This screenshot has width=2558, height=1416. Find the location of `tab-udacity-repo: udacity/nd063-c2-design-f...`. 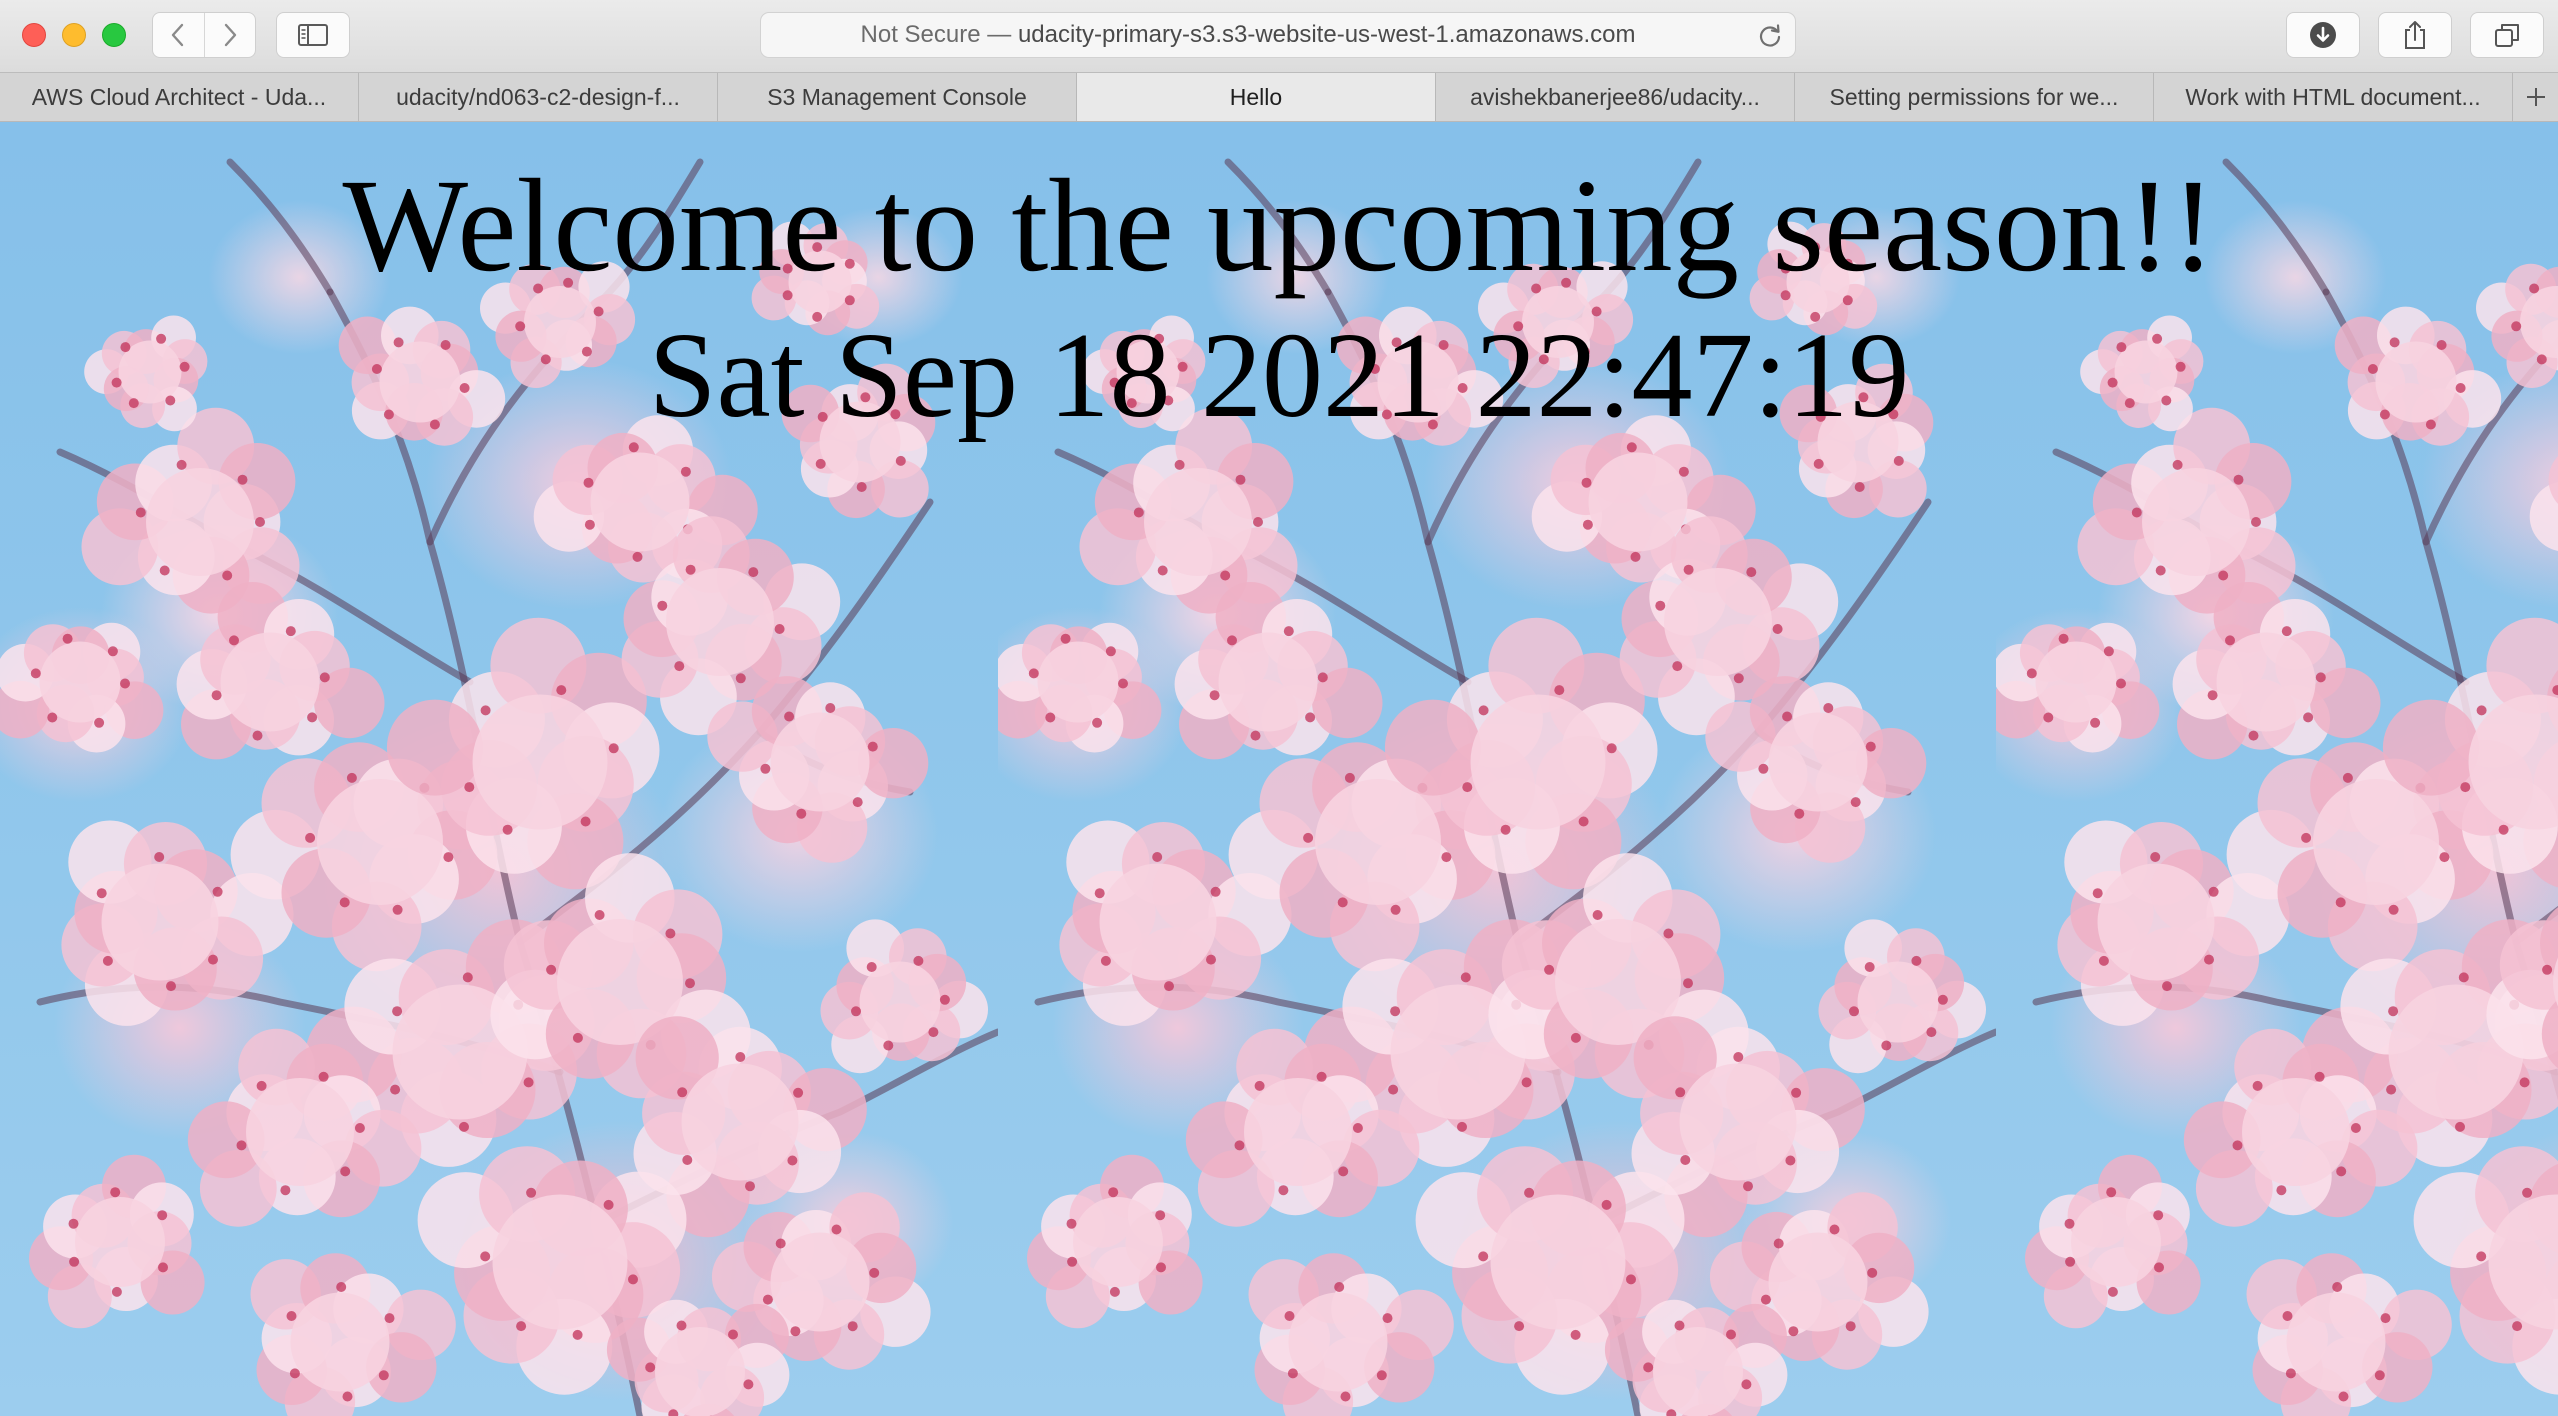

tab-udacity-repo: udacity/nd063-c2-design-f... is located at coordinates (538, 97).